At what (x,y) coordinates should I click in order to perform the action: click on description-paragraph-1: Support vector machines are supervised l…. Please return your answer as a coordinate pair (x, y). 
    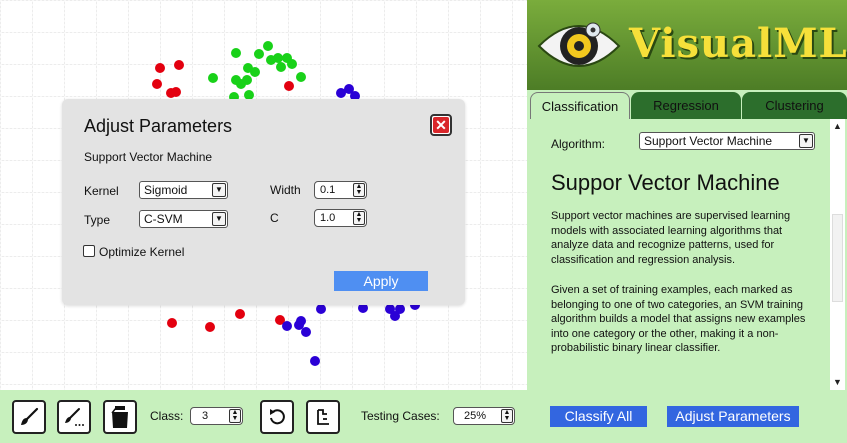
    Looking at the image, I should click on (671, 238).